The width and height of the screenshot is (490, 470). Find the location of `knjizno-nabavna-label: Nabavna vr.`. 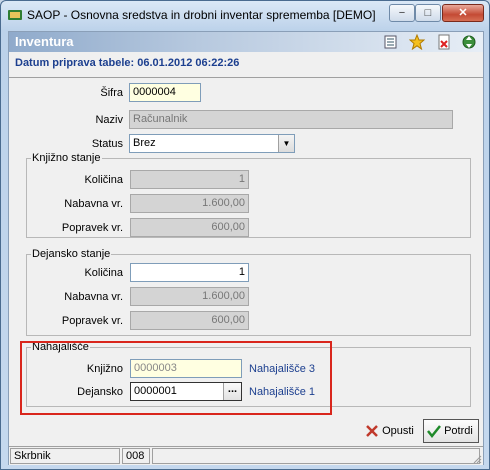

knjizno-nabavna-label: Nabavna vr. is located at coordinates (93, 204).